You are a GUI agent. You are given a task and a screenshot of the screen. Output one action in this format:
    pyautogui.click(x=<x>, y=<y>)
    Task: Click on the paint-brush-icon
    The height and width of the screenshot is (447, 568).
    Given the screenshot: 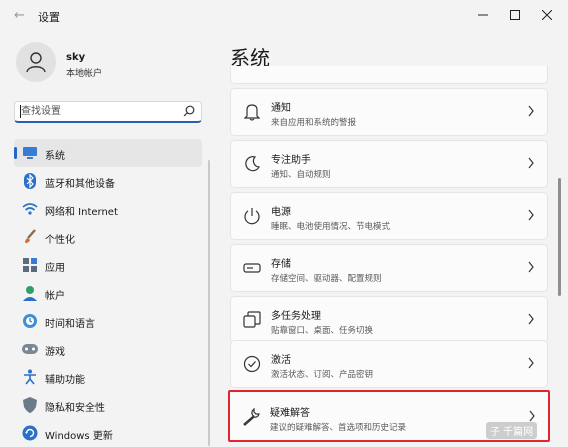 What is the action you would take?
    pyautogui.click(x=30, y=237)
    